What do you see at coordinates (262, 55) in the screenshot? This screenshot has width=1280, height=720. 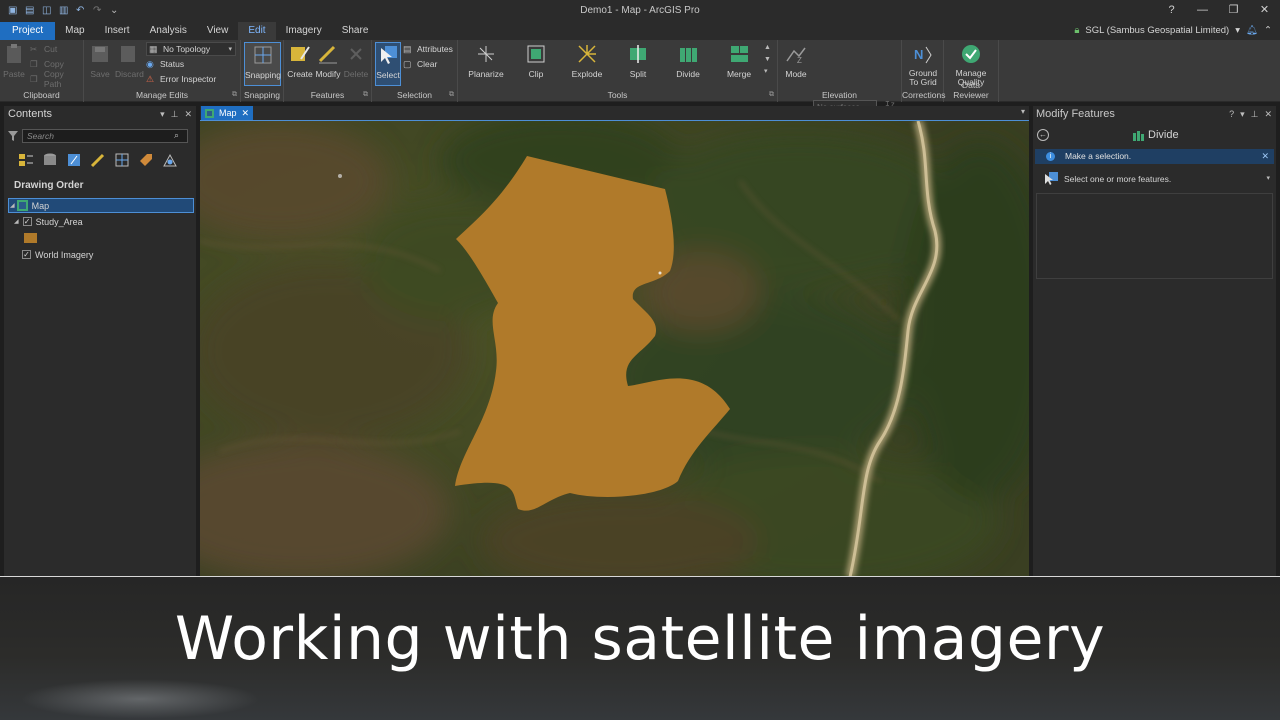 I see `snapping-icon` at bounding box center [262, 55].